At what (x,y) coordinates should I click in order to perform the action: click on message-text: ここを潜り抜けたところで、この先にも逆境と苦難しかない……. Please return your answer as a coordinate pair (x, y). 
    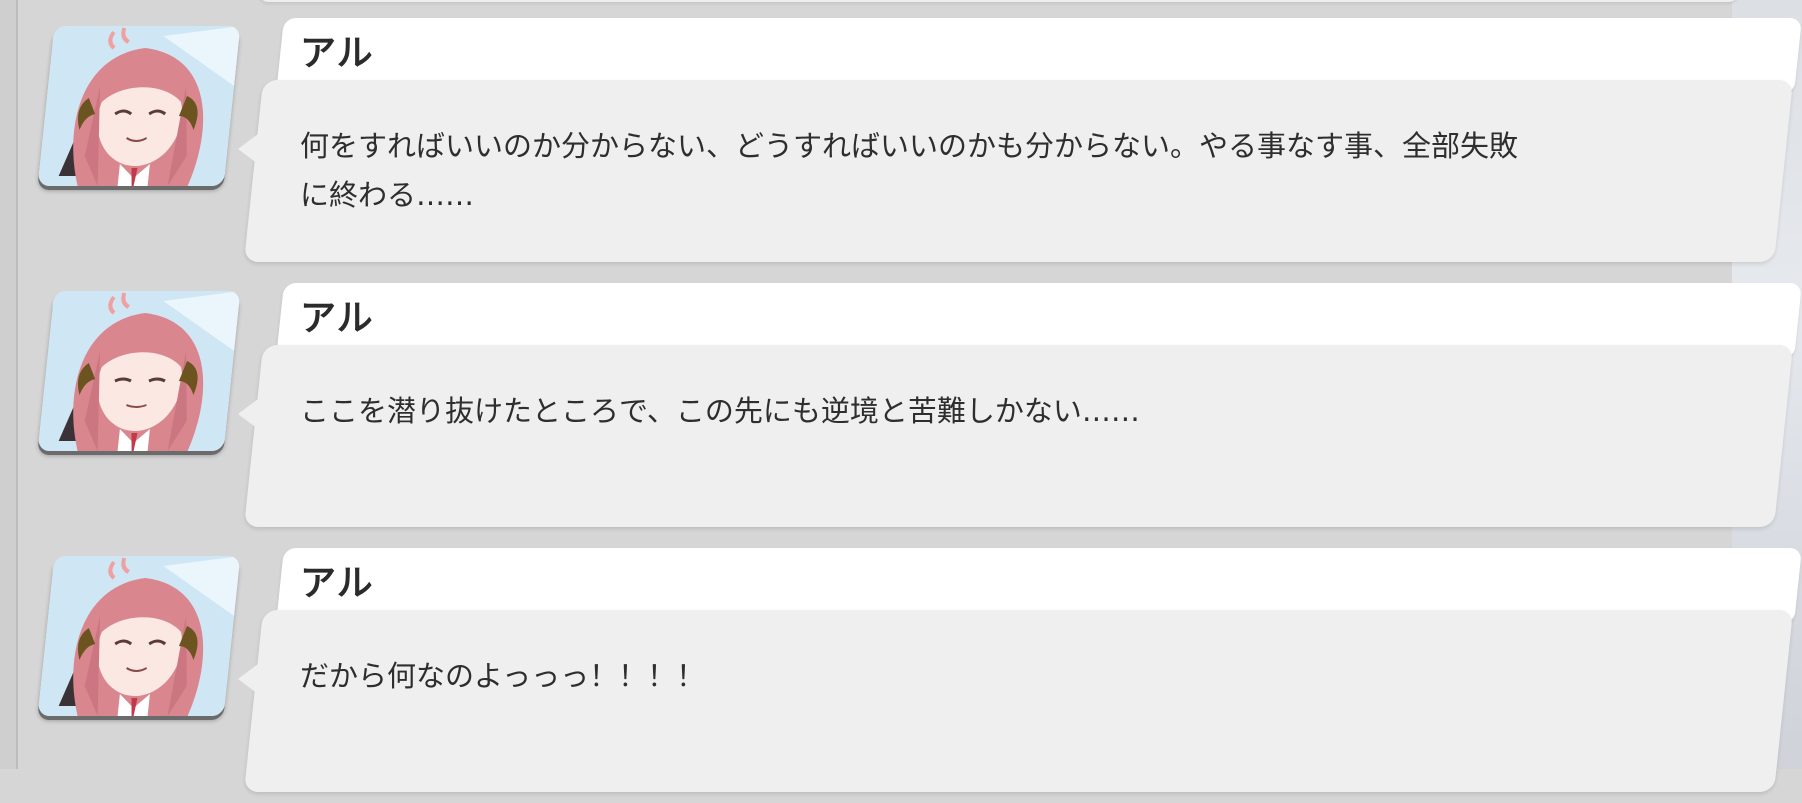
    Looking at the image, I should click on (720, 411).